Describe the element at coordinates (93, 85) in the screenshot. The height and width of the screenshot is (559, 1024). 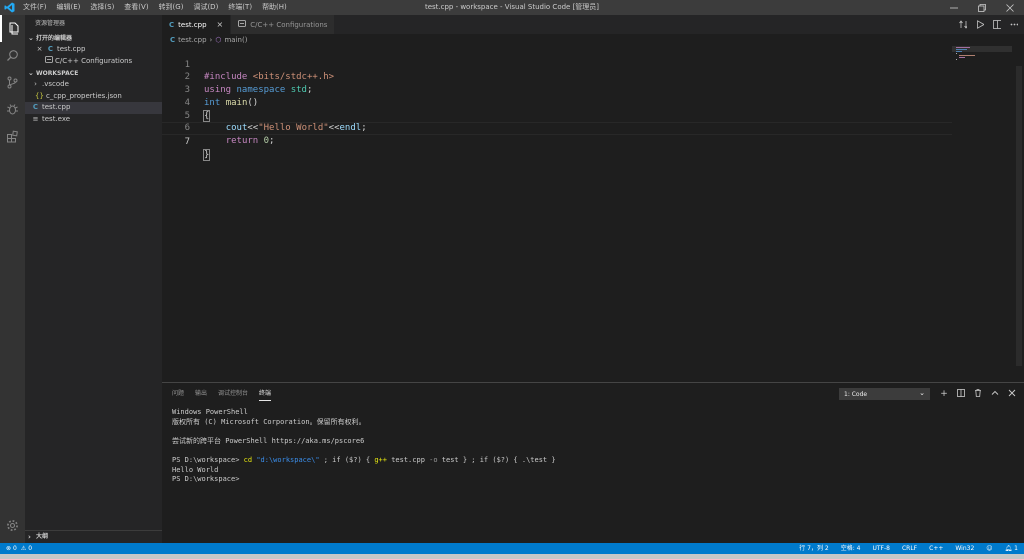
I see `tree-item-vscode-folder: › .vscode` at that location.